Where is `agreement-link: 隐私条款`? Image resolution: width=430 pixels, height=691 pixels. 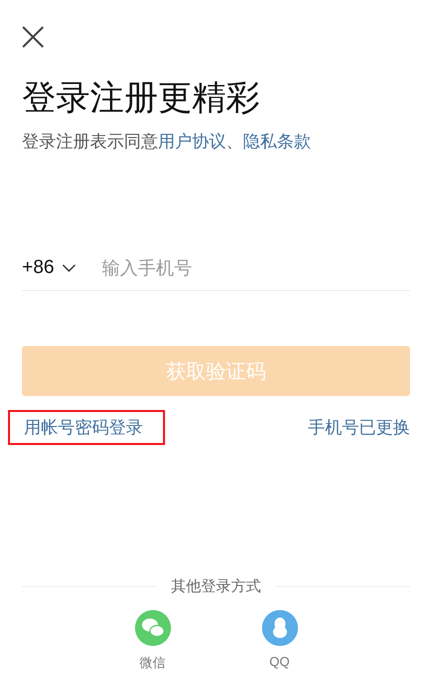 agreement-link: 隐私条款 is located at coordinates (277, 141).